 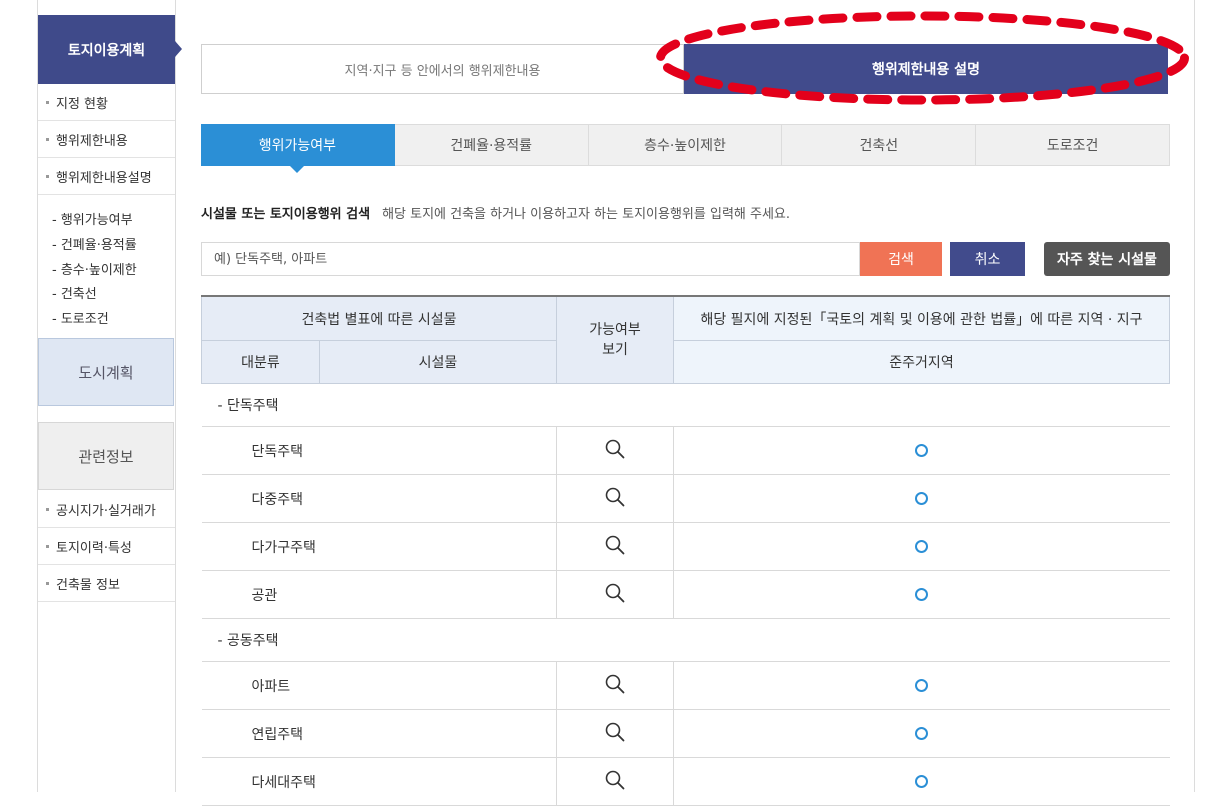 What do you see at coordinates (94, 295) in the screenshot?
I see `sidebar-sub-building-line: - 건축선` at bounding box center [94, 295].